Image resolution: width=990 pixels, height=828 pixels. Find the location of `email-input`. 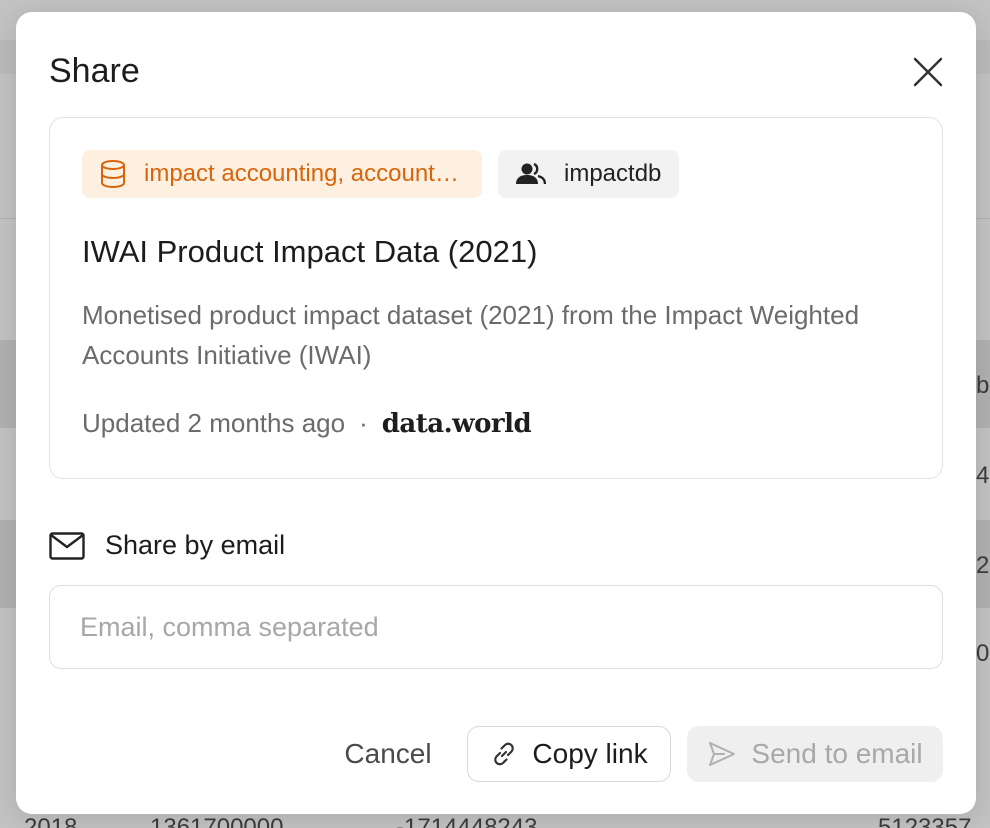

email-input is located at coordinates (496, 627).